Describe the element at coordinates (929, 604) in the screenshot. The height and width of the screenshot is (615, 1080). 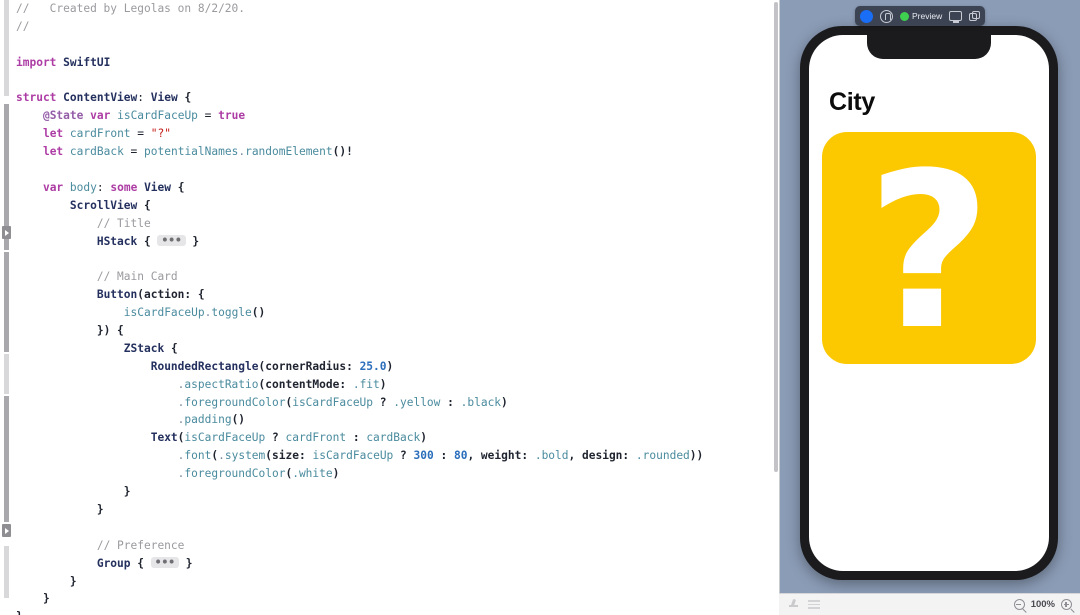
I see `canvas-bottom-bar: 100%` at that location.